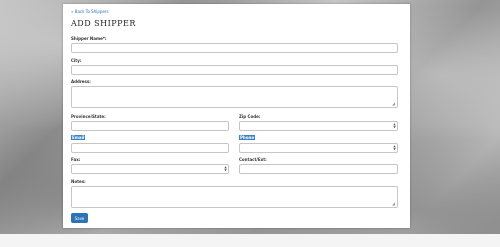  I want to click on zip-code-input: ▲ ▼, so click(318, 126).